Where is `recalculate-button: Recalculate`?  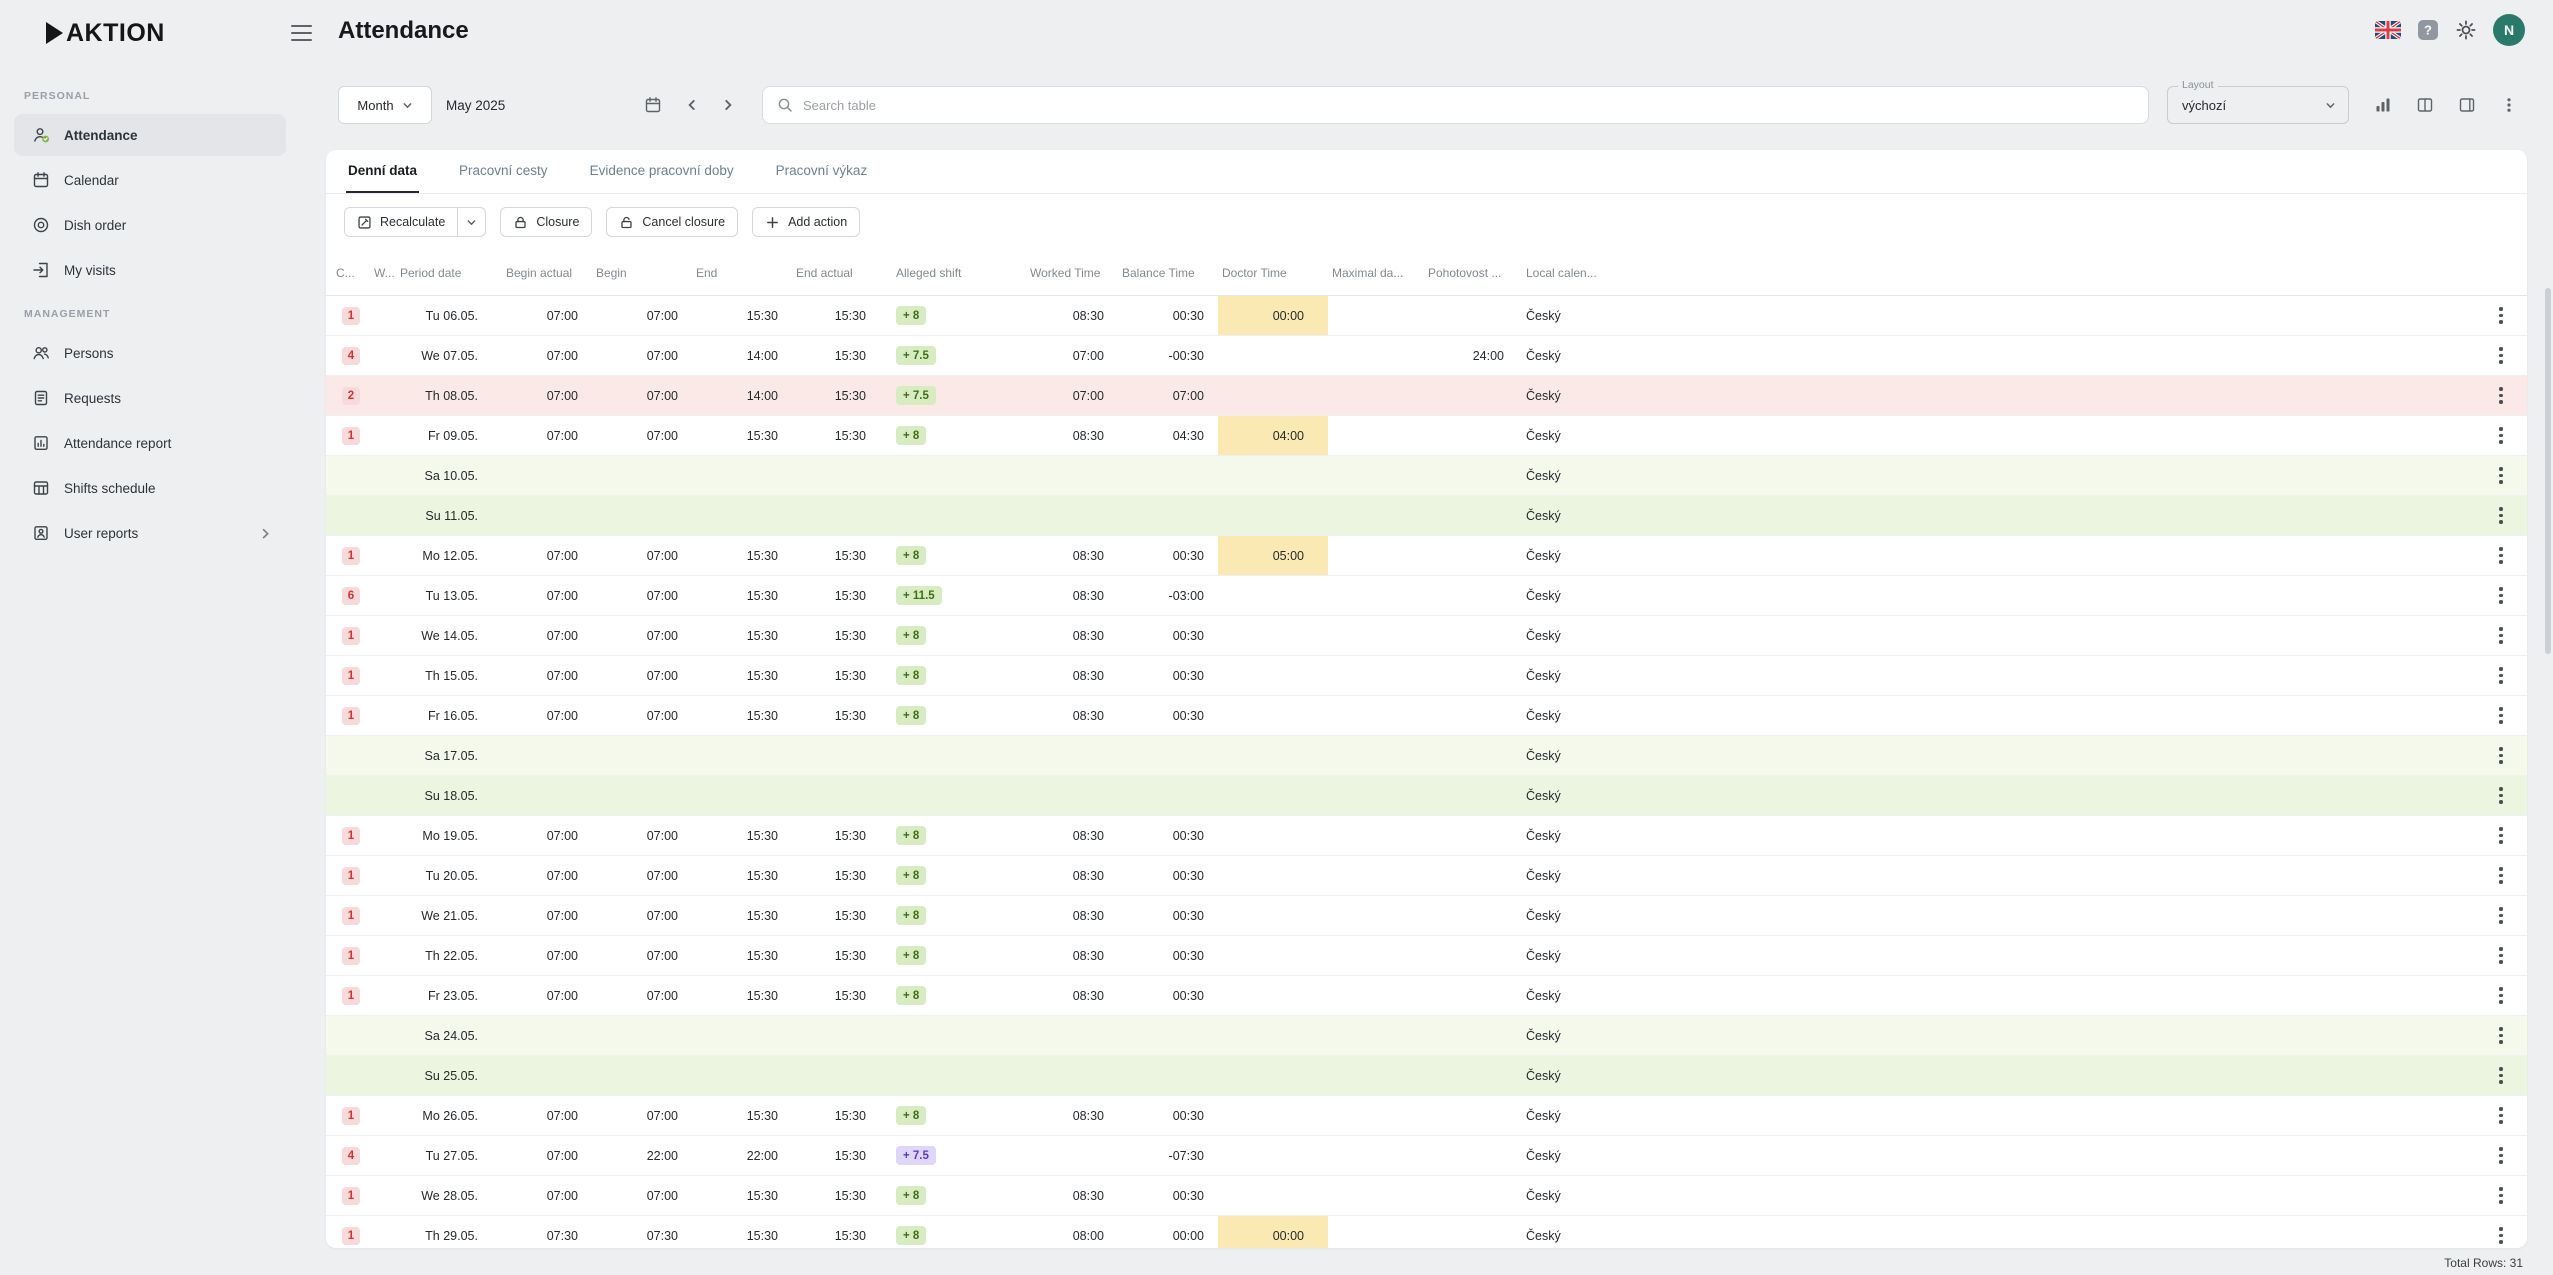
recalculate-button: Recalculate is located at coordinates (401, 222).